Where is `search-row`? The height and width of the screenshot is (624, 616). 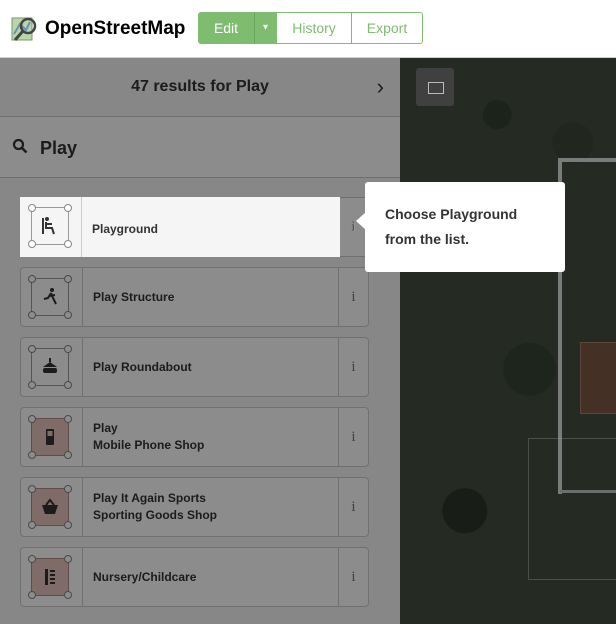 search-row is located at coordinates (200, 147).